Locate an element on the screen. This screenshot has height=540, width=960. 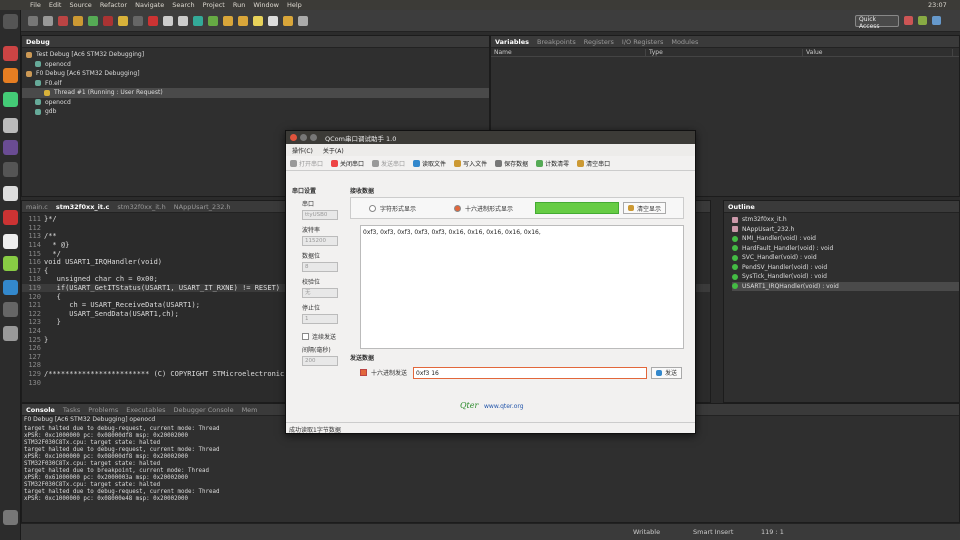
debug-as-icon is located at coordinates (213, 20).